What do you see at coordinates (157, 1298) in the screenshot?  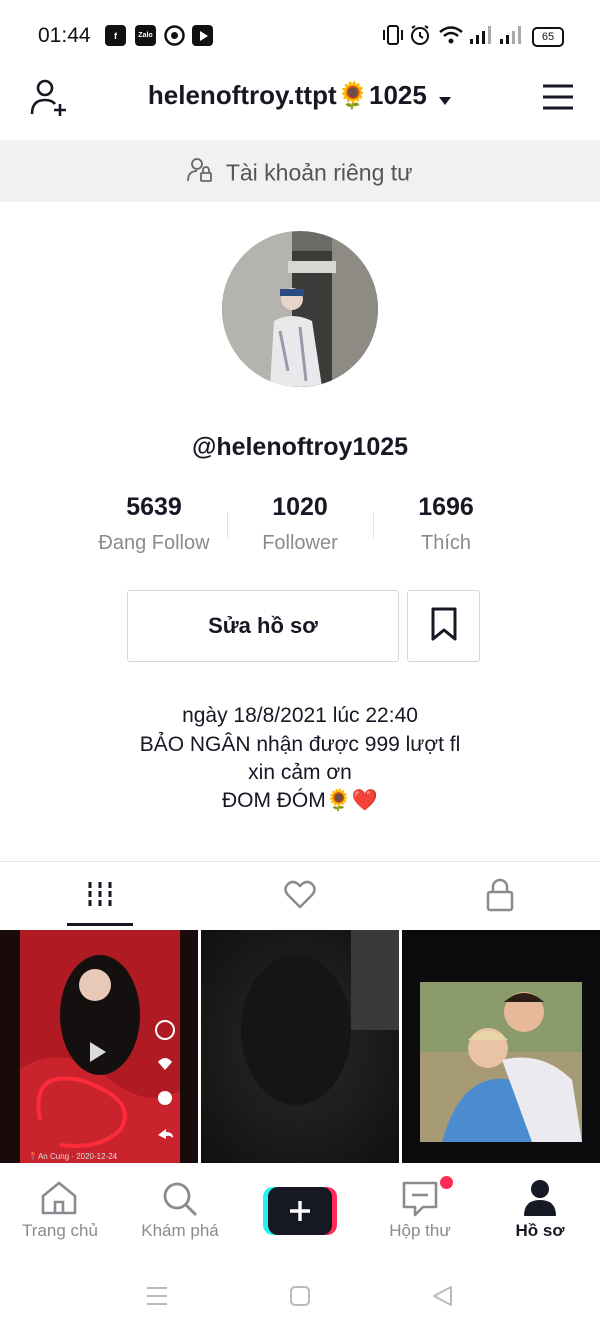 I see `recent-apps-icon` at bounding box center [157, 1298].